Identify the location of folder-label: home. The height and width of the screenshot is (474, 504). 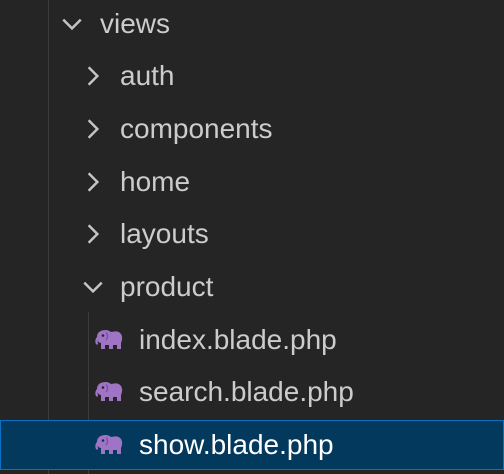
(155, 181).